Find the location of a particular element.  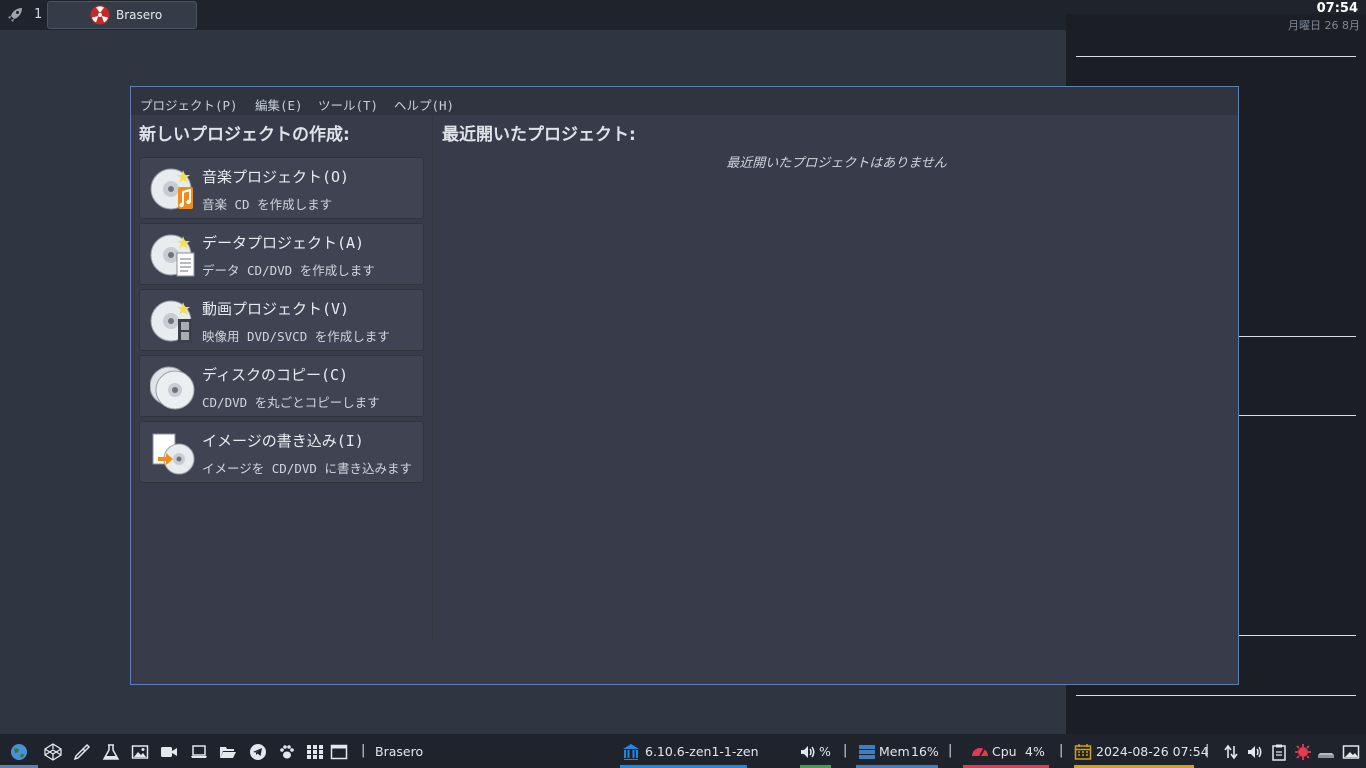

image-burn-description: イメージを CD/DVD に書き込みます is located at coordinates (307, 468).